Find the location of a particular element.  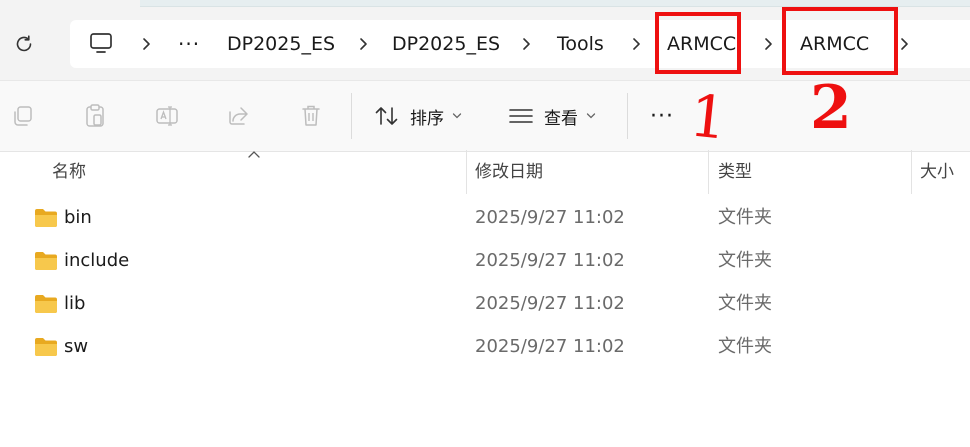

tab-strip-edge is located at coordinates (555, 3).